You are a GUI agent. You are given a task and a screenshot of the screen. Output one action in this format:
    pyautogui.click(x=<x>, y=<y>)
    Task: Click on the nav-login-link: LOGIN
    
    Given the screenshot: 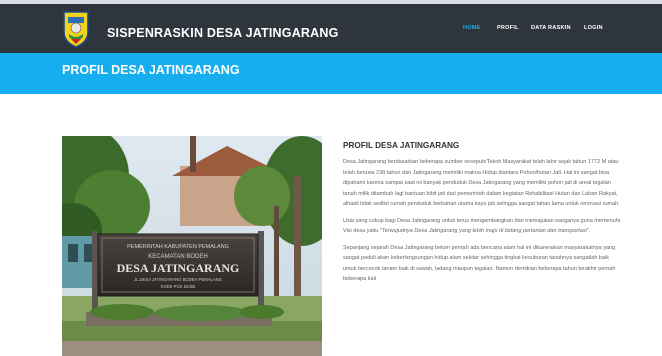 What is the action you would take?
    pyautogui.click(x=593, y=28)
    